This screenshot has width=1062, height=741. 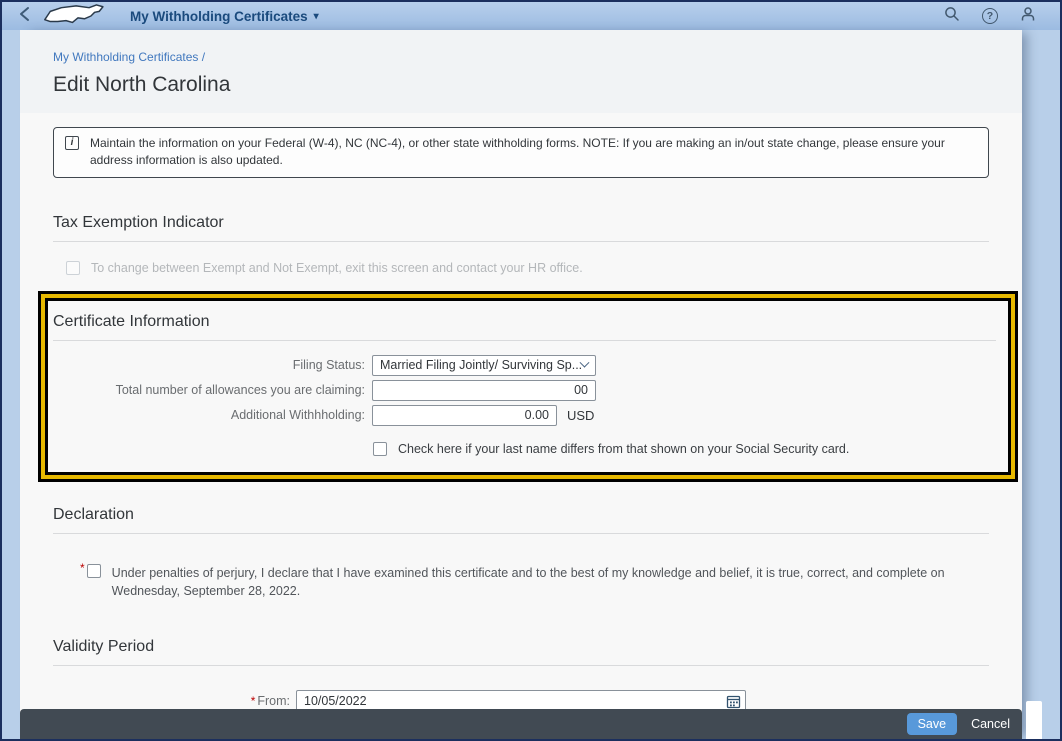 What do you see at coordinates (316, 16) in the screenshot?
I see `title-caret-icon: ▾` at bounding box center [316, 16].